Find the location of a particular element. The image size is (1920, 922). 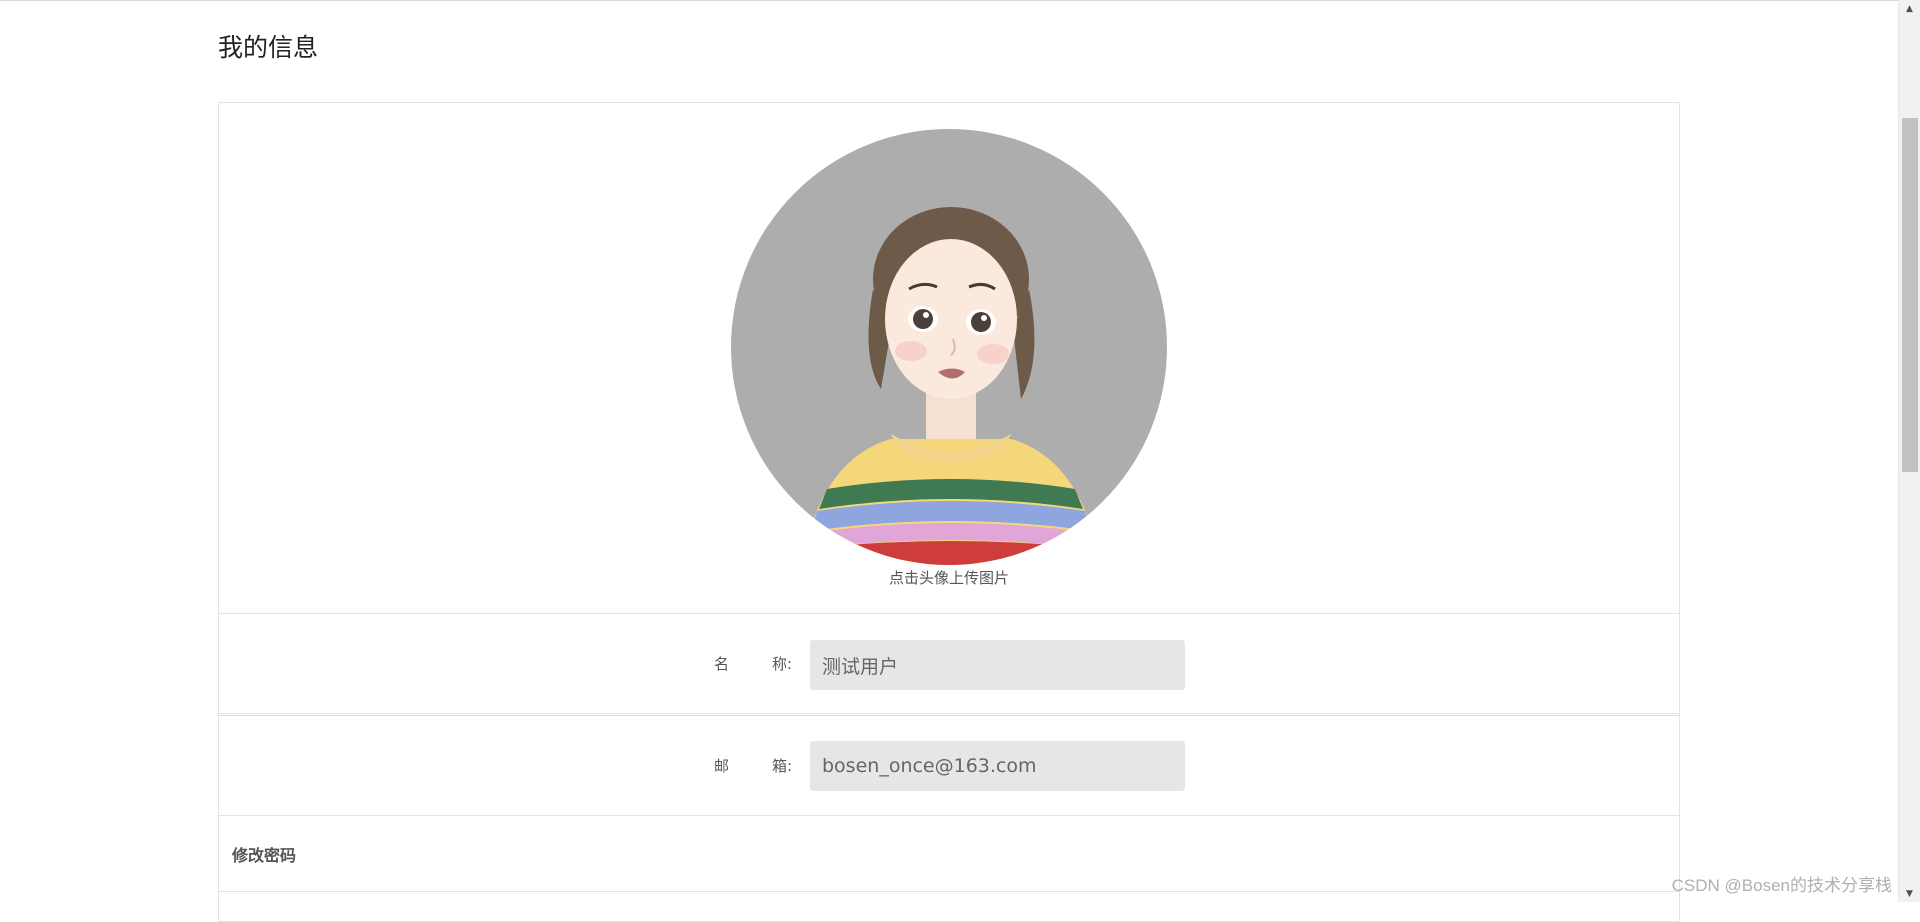

watermark: CSDN @Bosen的技术分享栈 is located at coordinates (1781, 885).